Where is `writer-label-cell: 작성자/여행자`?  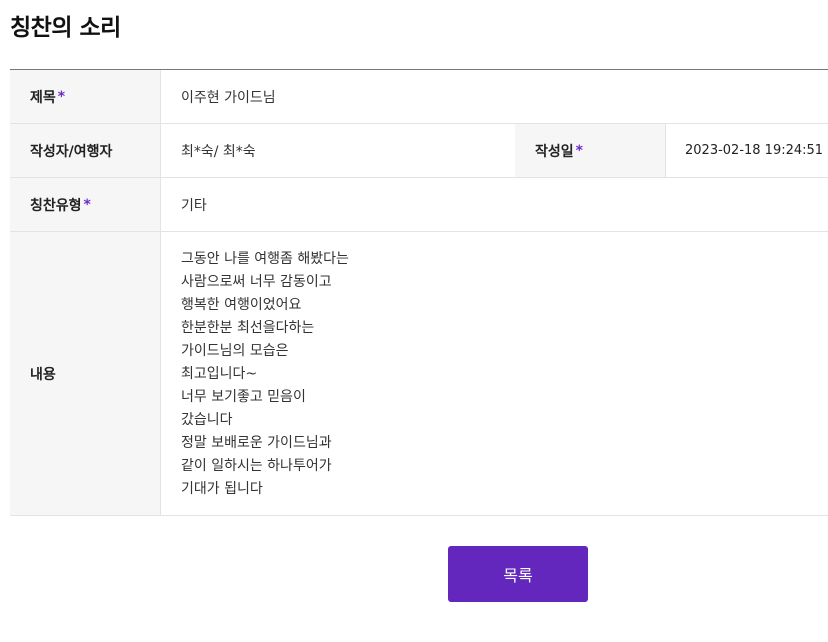 writer-label-cell: 작성자/여행자 is located at coordinates (85, 150).